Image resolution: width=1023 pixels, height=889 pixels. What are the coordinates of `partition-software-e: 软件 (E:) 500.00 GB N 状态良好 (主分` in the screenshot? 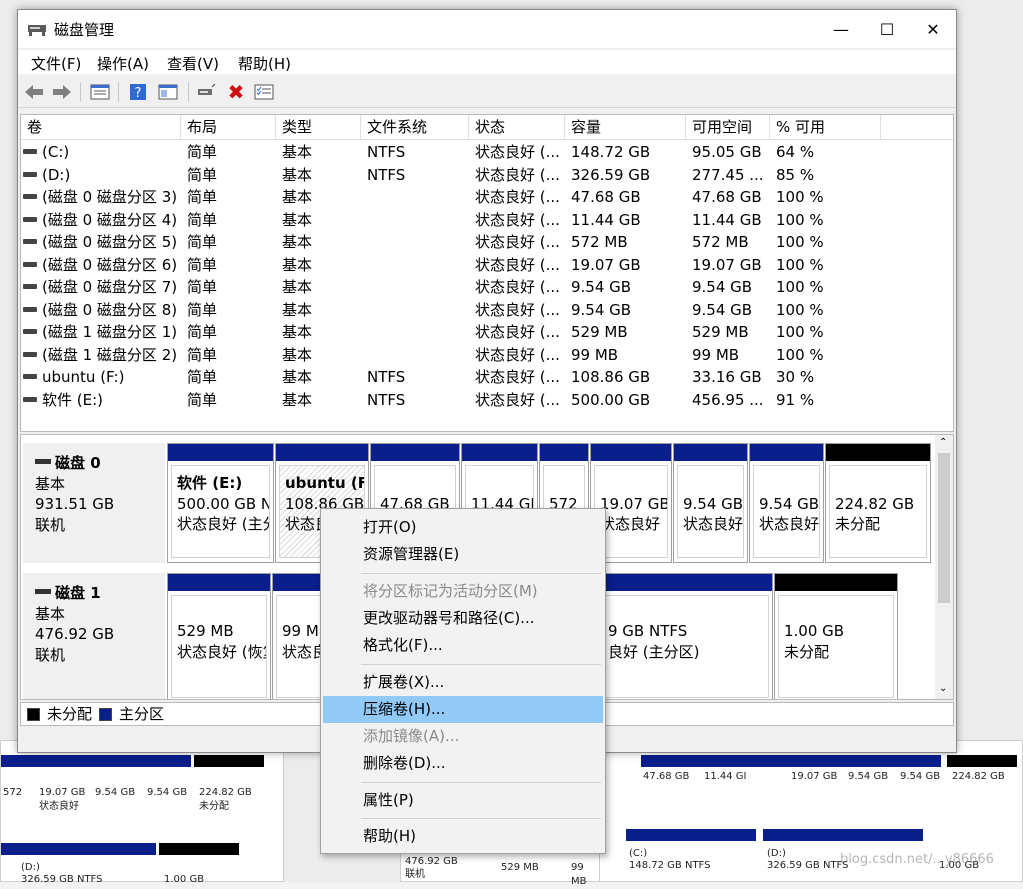 It's located at (220, 503).